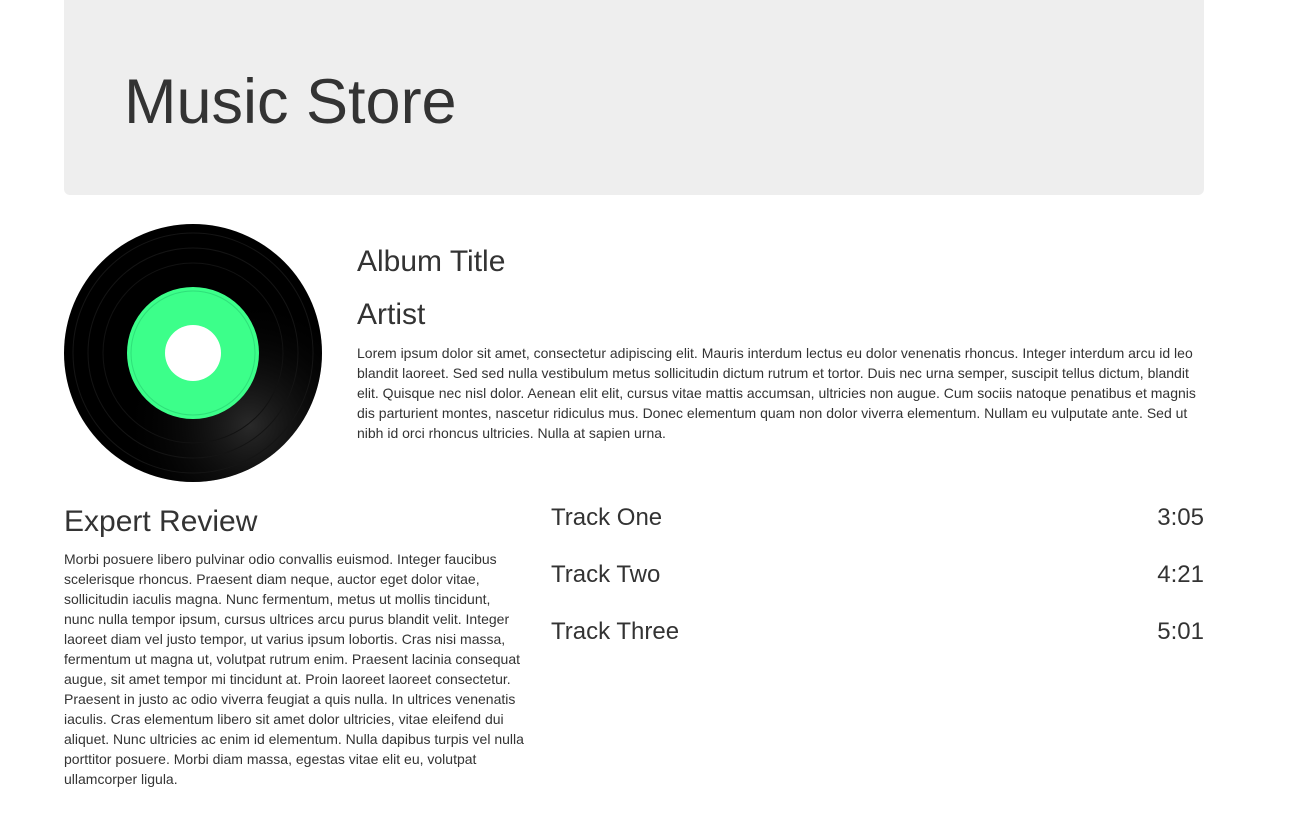  What do you see at coordinates (194, 354) in the screenshot?
I see `vinyl-record-icon` at bounding box center [194, 354].